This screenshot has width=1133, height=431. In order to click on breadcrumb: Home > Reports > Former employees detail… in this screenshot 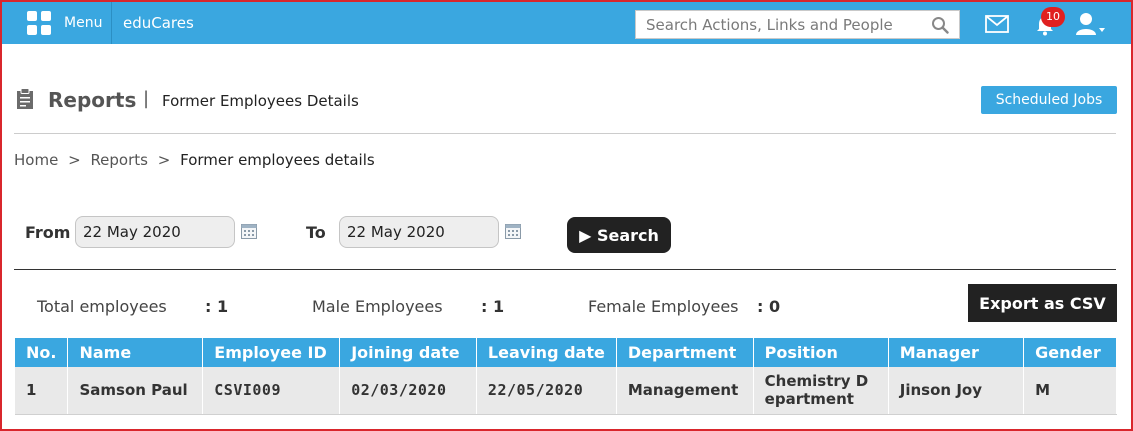, I will do `click(194, 160)`.